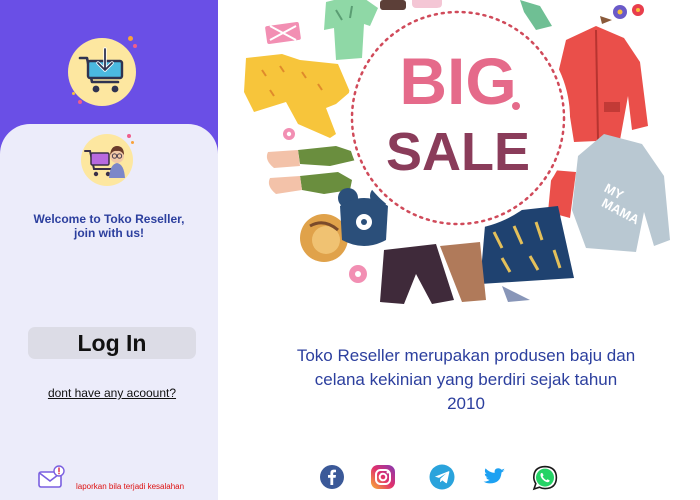 This screenshot has width=700, height=500. What do you see at coordinates (111, 479) in the screenshot?
I see `report-error-link: laporkan bila terjadi kesalahan` at bounding box center [111, 479].